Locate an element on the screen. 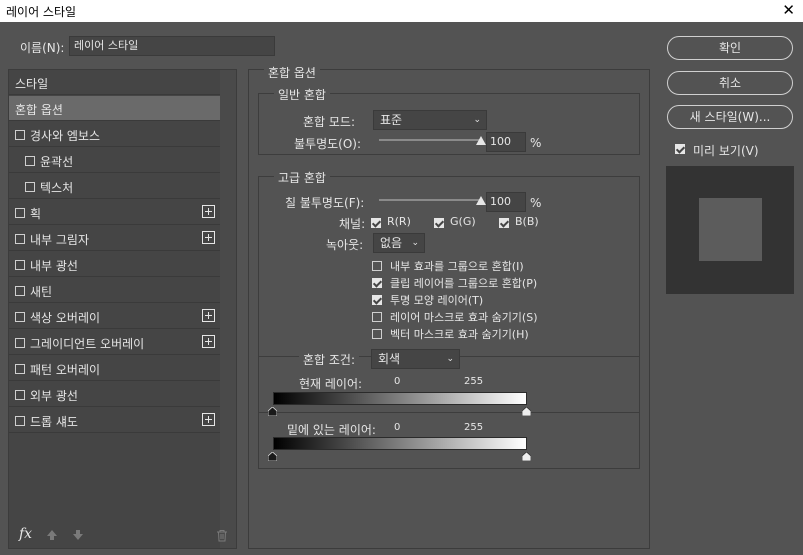 The height and width of the screenshot is (555, 803). style-item: 패턴 오버레이 is located at coordinates (114, 368).